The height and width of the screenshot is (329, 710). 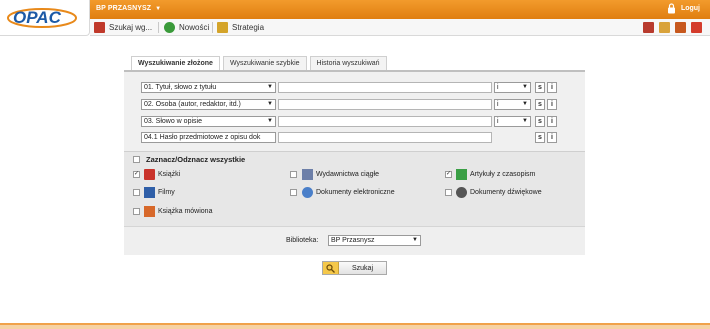 What do you see at coordinates (552, 121) in the screenshot?
I see `info-button-3: i` at bounding box center [552, 121].